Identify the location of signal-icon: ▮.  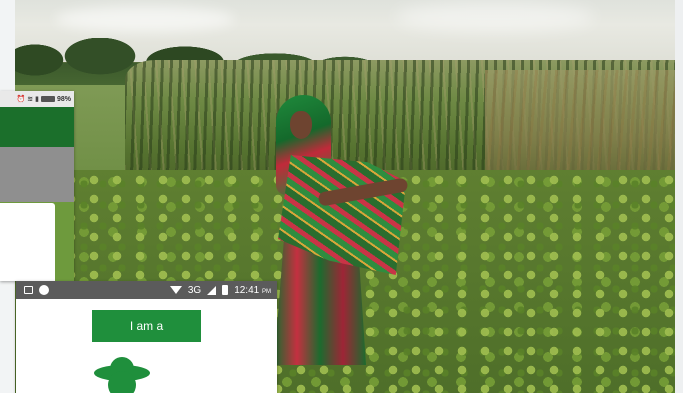
(37, 99).